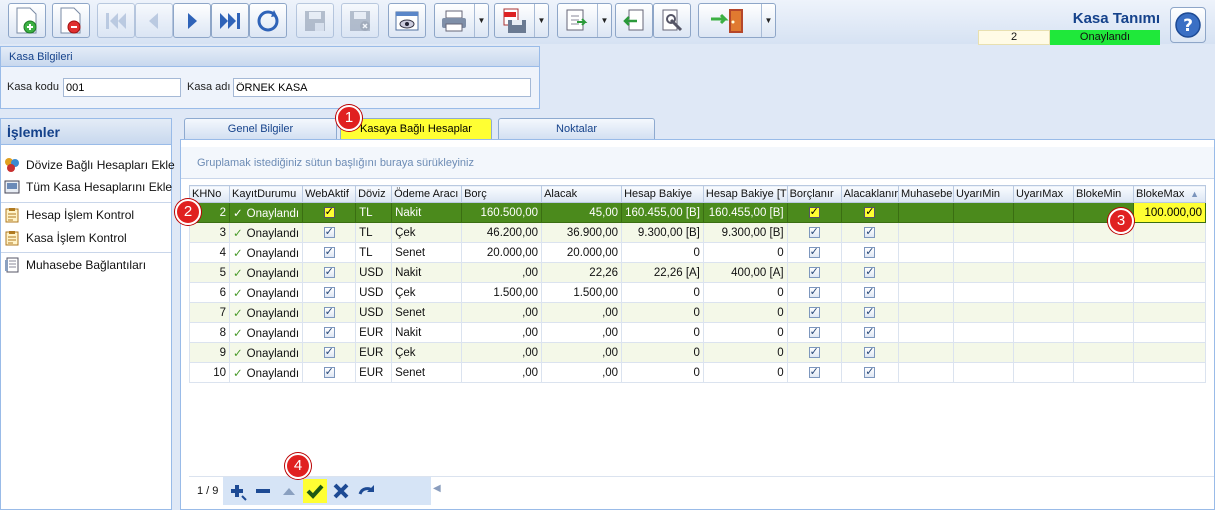  I want to click on excel-export-button: ▼, so click(584, 20).